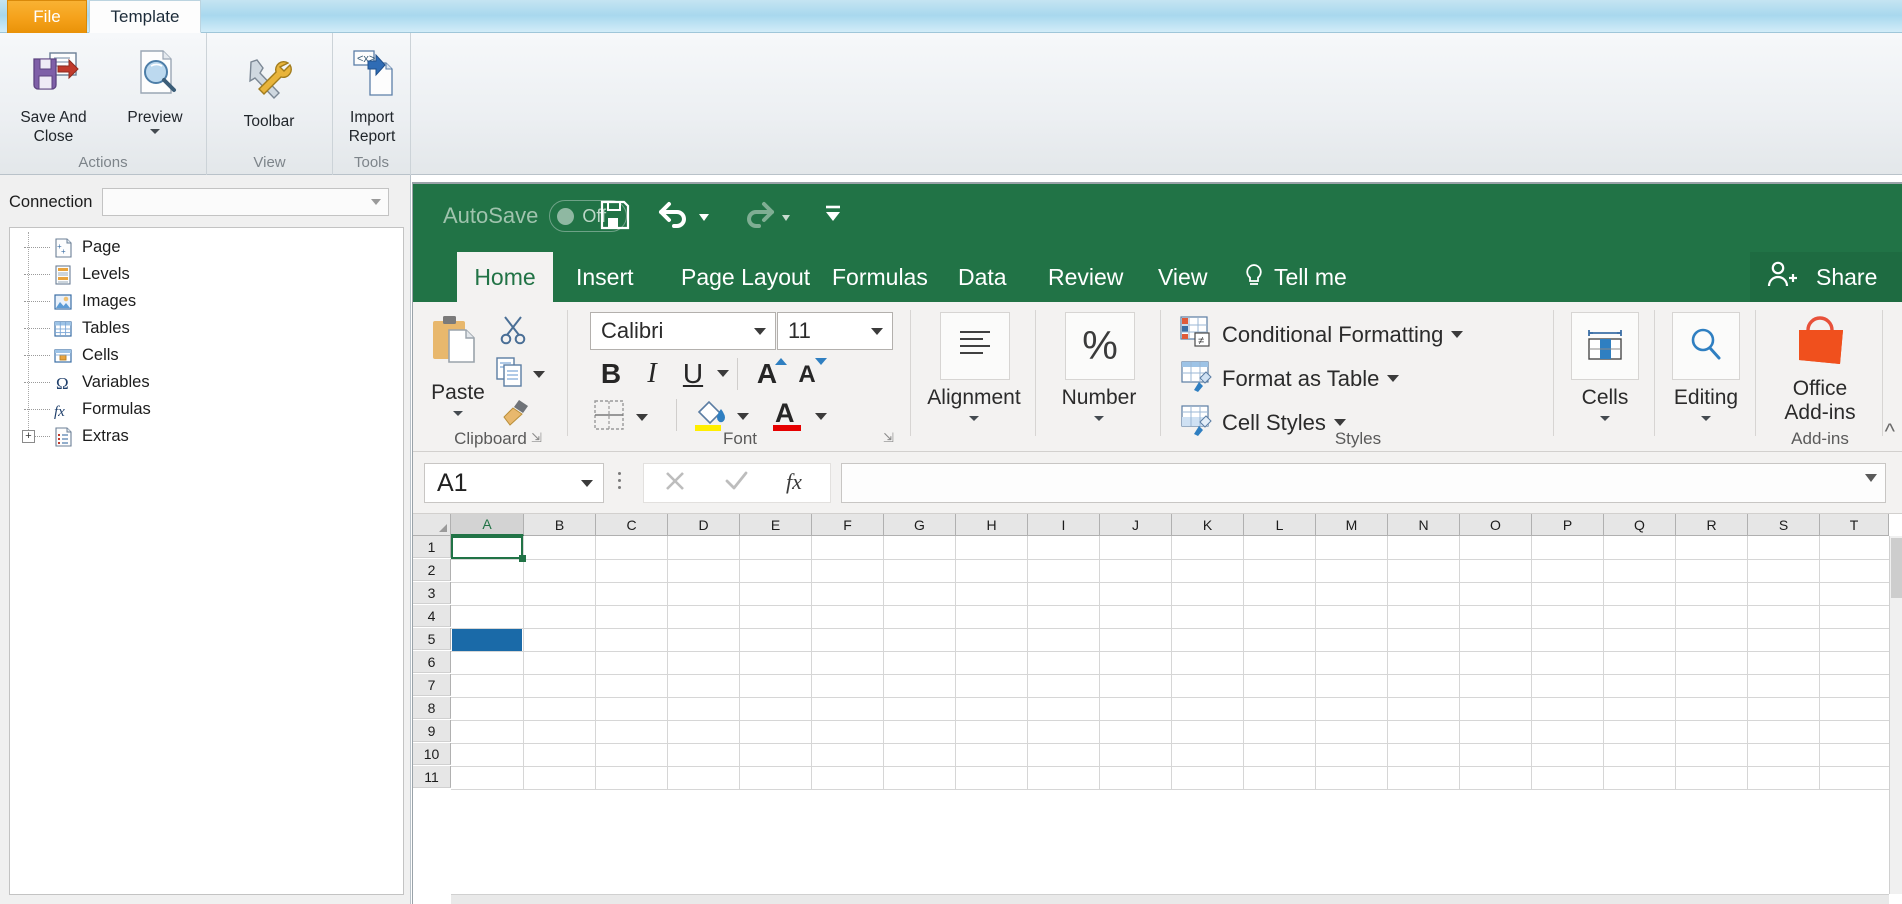  What do you see at coordinates (974, 418) in the screenshot?
I see `alignment-caret-down-icon` at bounding box center [974, 418].